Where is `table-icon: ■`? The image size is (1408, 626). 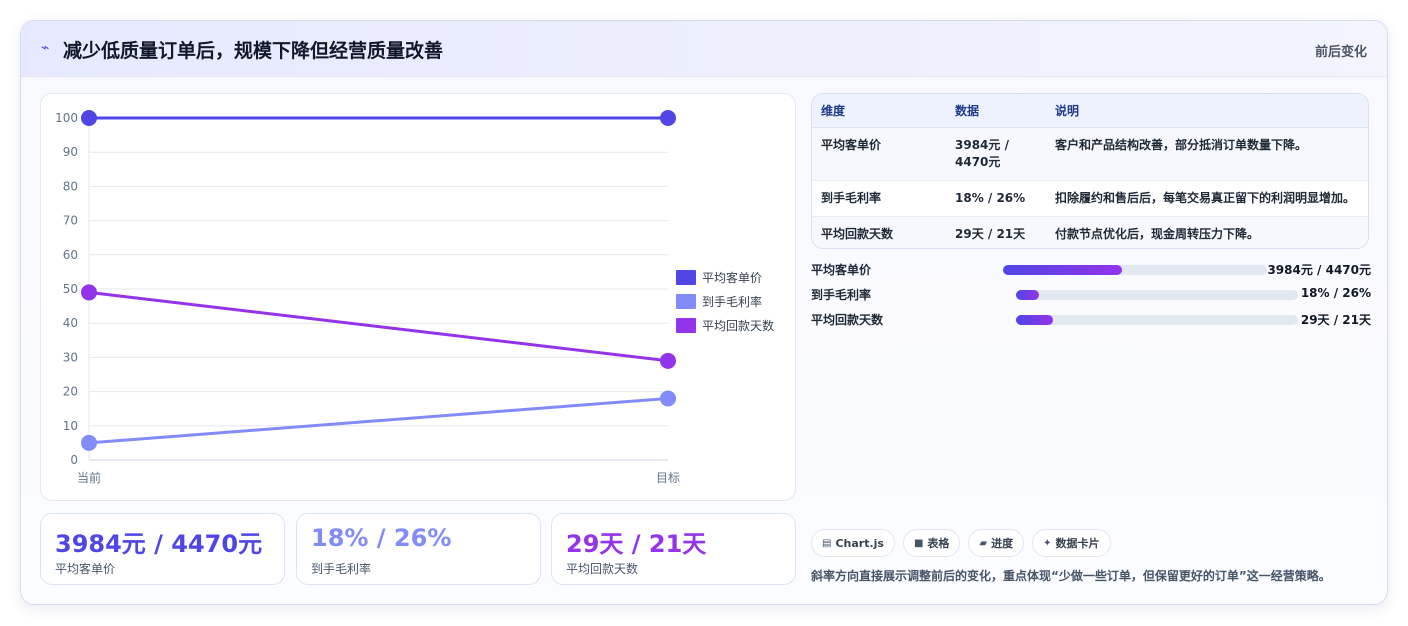 table-icon: ■ is located at coordinates (918, 543).